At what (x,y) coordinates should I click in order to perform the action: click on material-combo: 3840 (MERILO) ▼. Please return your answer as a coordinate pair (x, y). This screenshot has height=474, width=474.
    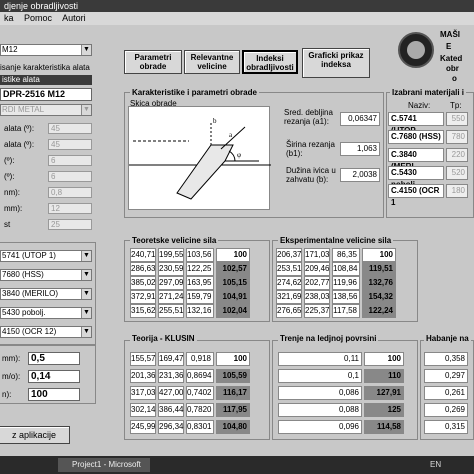
    Looking at the image, I should click on (46, 294).